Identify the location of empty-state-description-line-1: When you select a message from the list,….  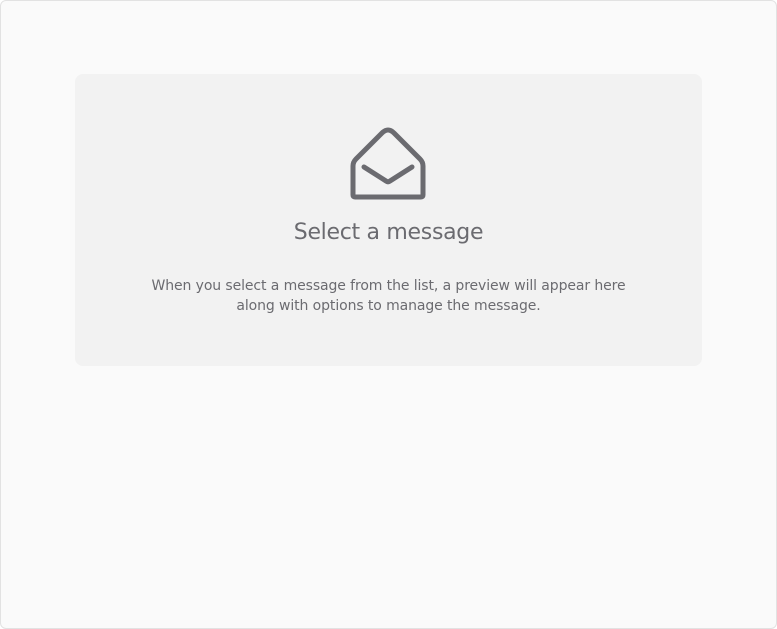
(388, 286).